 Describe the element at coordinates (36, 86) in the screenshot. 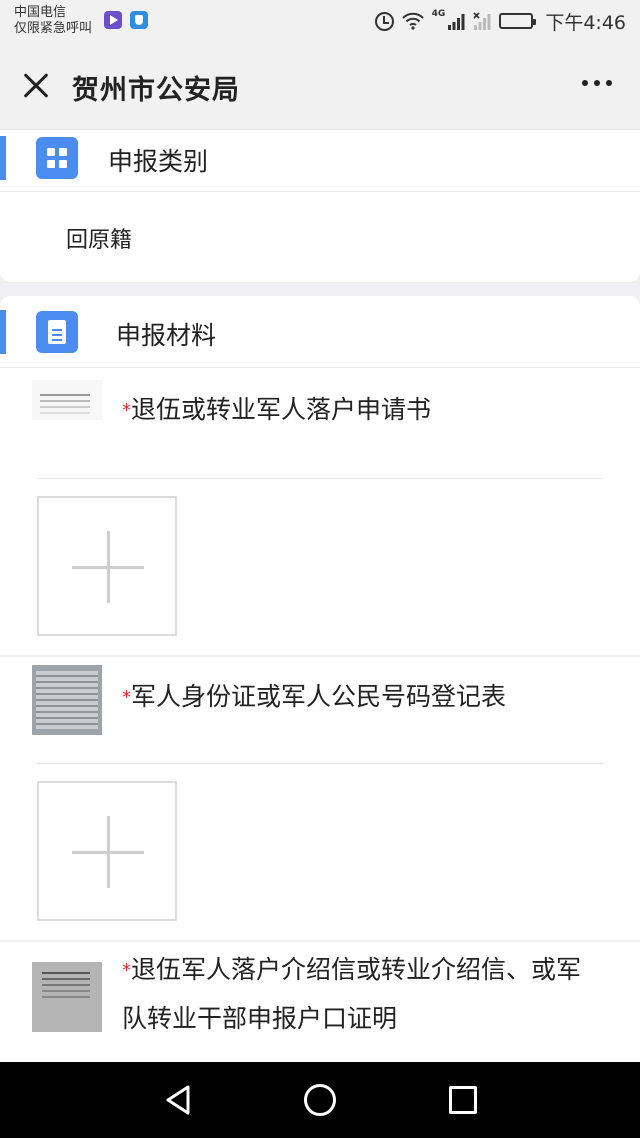

I see `close-icon` at that location.